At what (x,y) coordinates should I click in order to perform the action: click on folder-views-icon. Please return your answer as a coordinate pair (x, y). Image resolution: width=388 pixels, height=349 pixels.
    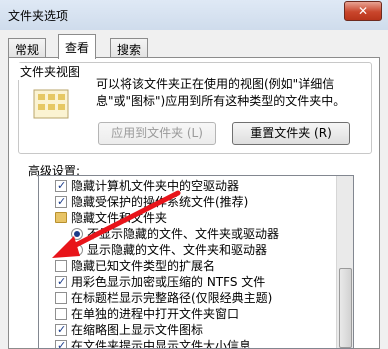
    Looking at the image, I should click on (51, 104).